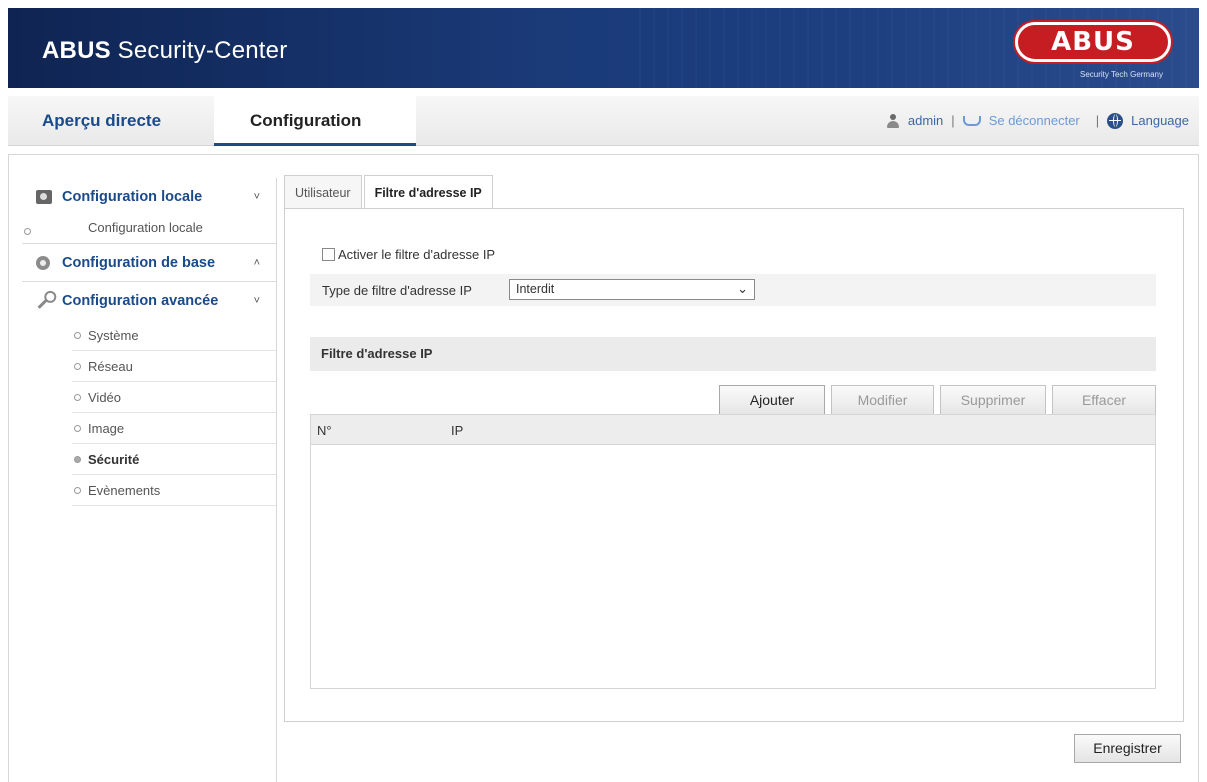 The image size is (1207, 782). Describe the element at coordinates (149, 230) in the screenshot. I see `sidebar-item-configuration-locale: Configuration locale` at that location.